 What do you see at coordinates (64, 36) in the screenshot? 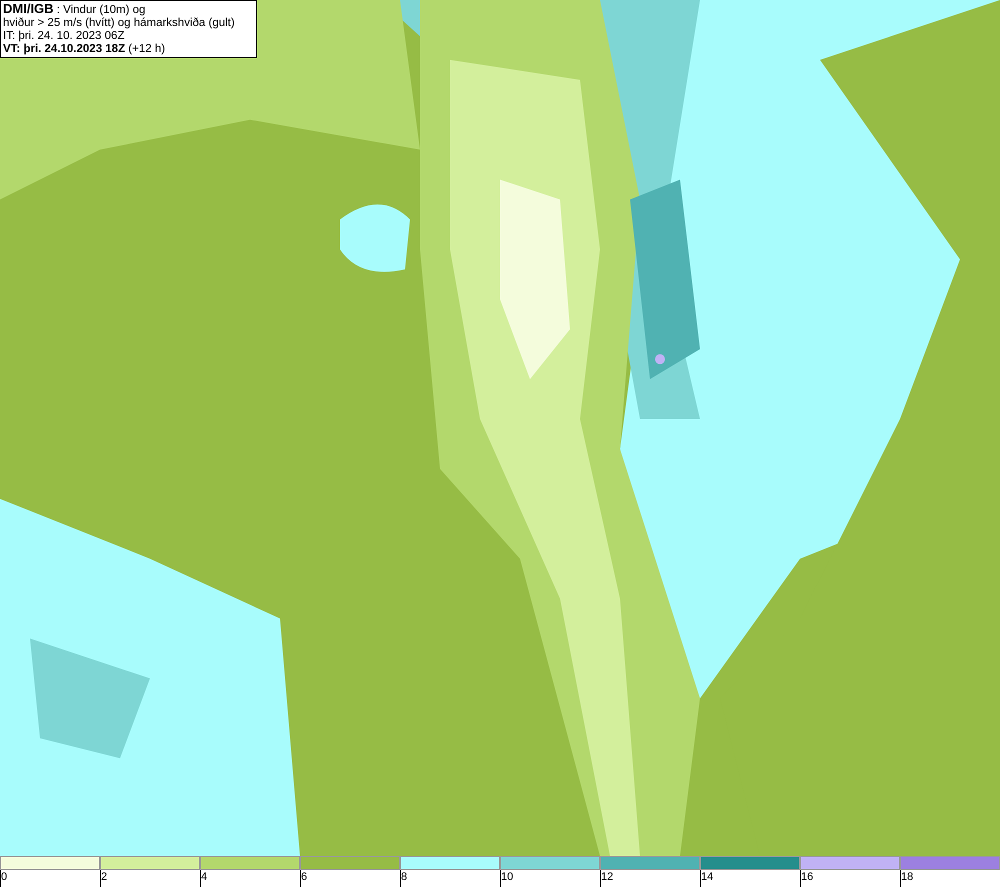
I see `initial-time: IT: þri. 24. 10. 2023 06Z` at bounding box center [64, 36].